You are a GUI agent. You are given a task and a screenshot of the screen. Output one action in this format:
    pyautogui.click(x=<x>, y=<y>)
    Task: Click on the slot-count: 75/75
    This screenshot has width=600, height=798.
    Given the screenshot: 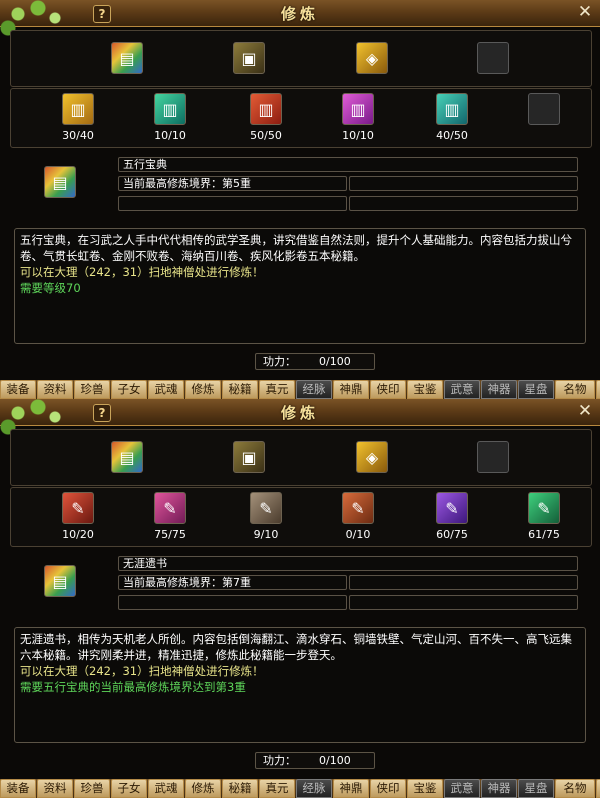 What is the action you would take?
    pyautogui.click(x=170, y=534)
    